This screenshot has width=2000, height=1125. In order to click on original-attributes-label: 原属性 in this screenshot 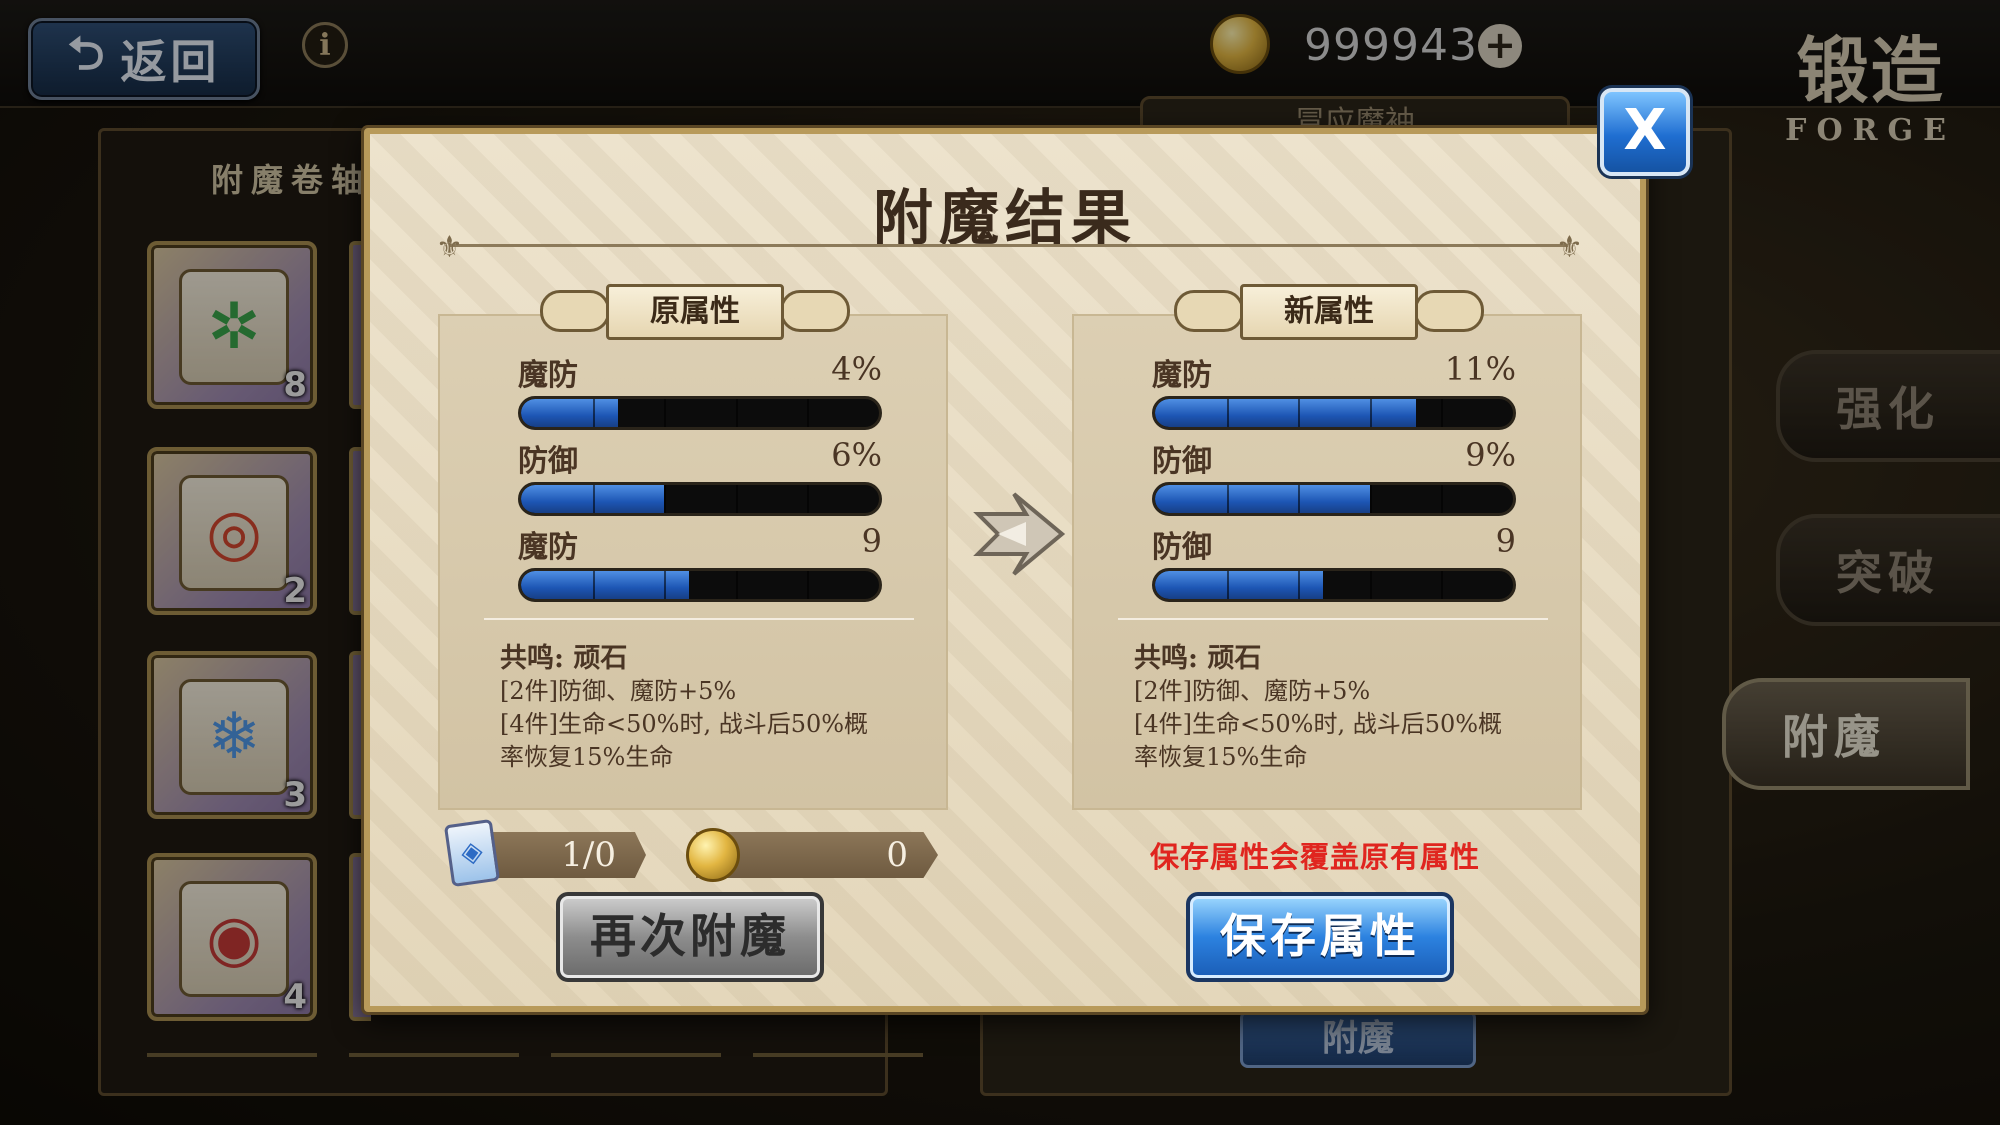, I will do `click(695, 312)`.